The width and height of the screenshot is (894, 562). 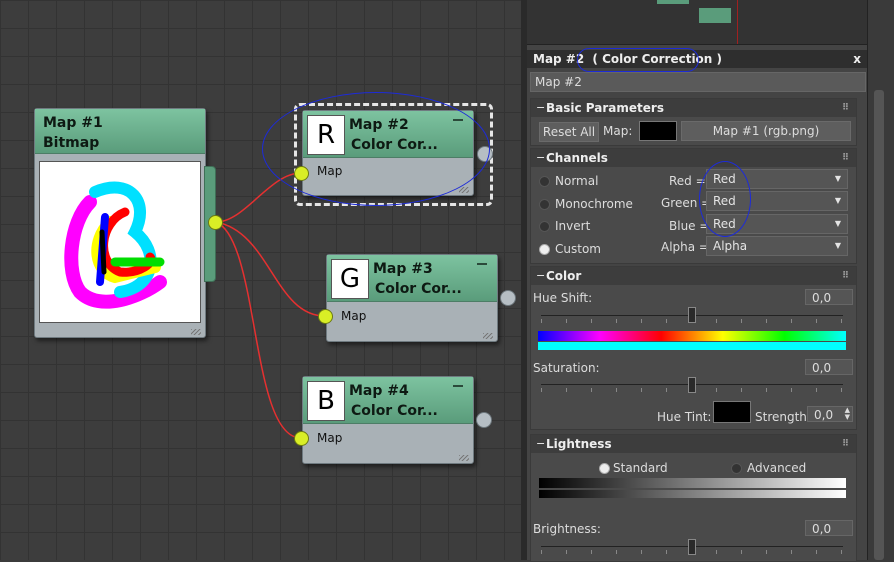 I want to click on node-map1-bitmap: Map #1 Bitmap, so click(x=120, y=223).